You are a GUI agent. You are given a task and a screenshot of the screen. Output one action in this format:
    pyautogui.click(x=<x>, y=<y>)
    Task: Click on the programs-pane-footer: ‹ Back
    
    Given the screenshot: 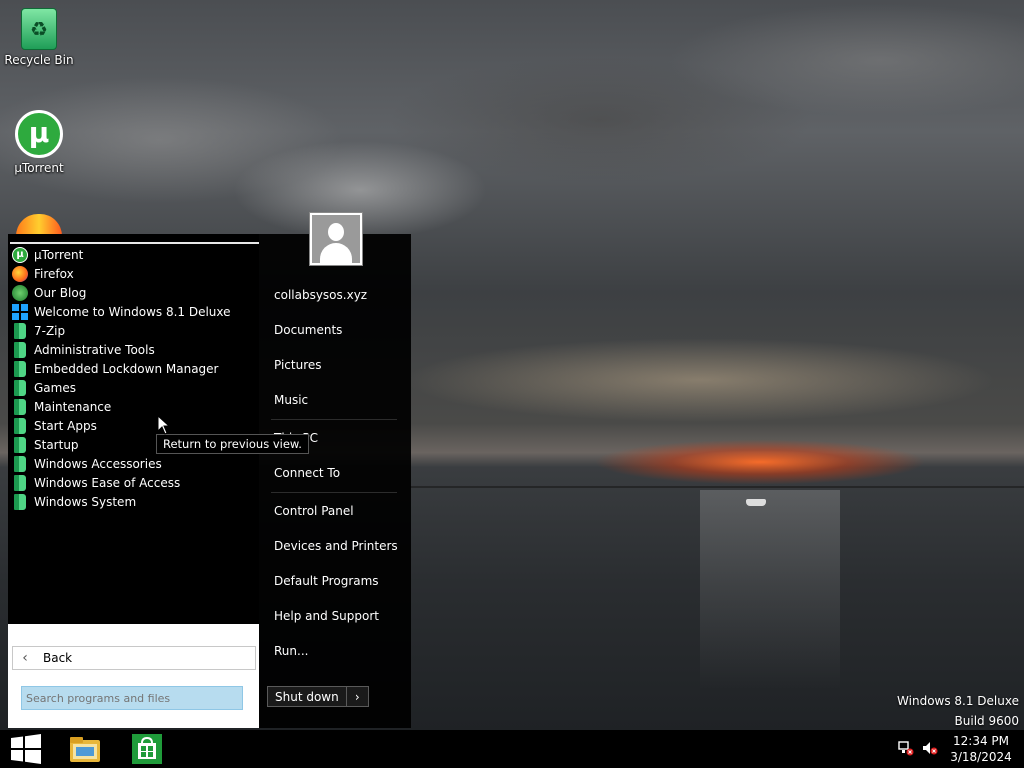 What is the action you would take?
    pyautogui.click(x=133, y=676)
    